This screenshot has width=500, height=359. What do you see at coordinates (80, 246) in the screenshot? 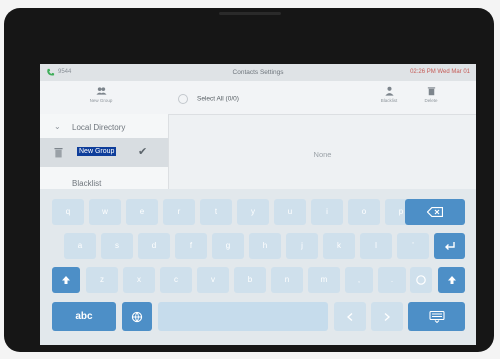
I see `key-a: a` at bounding box center [80, 246].